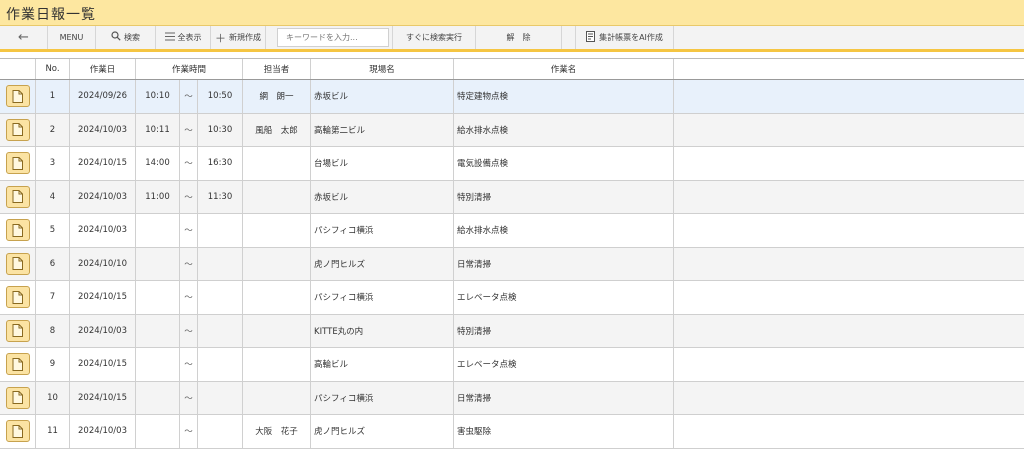 Image resolution: width=1024 pixels, height=449 pixels. Describe the element at coordinates (189, 69) in the screenshot. I see `header-time: 作業時間` at that location.